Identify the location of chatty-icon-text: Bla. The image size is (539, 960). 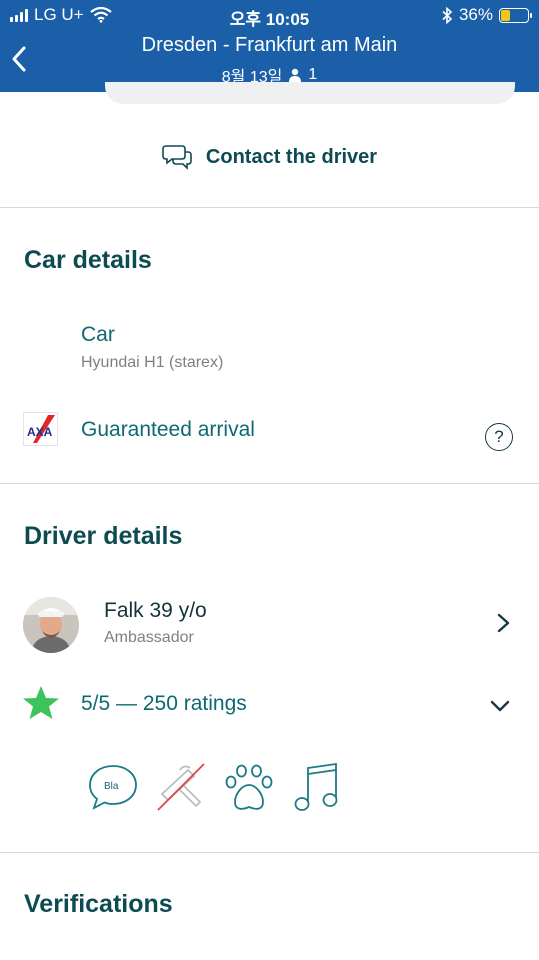
(111, 786).